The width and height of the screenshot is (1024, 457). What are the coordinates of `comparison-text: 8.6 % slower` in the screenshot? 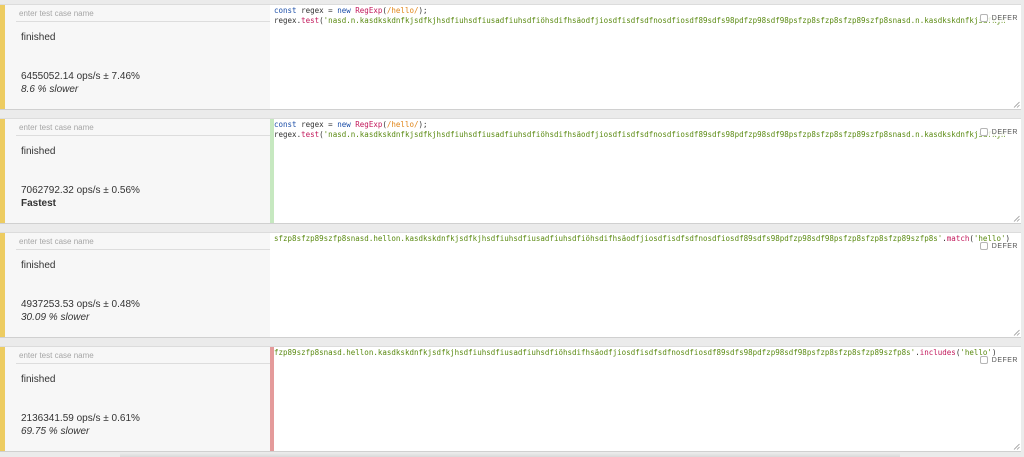 It's located at (50, 89).